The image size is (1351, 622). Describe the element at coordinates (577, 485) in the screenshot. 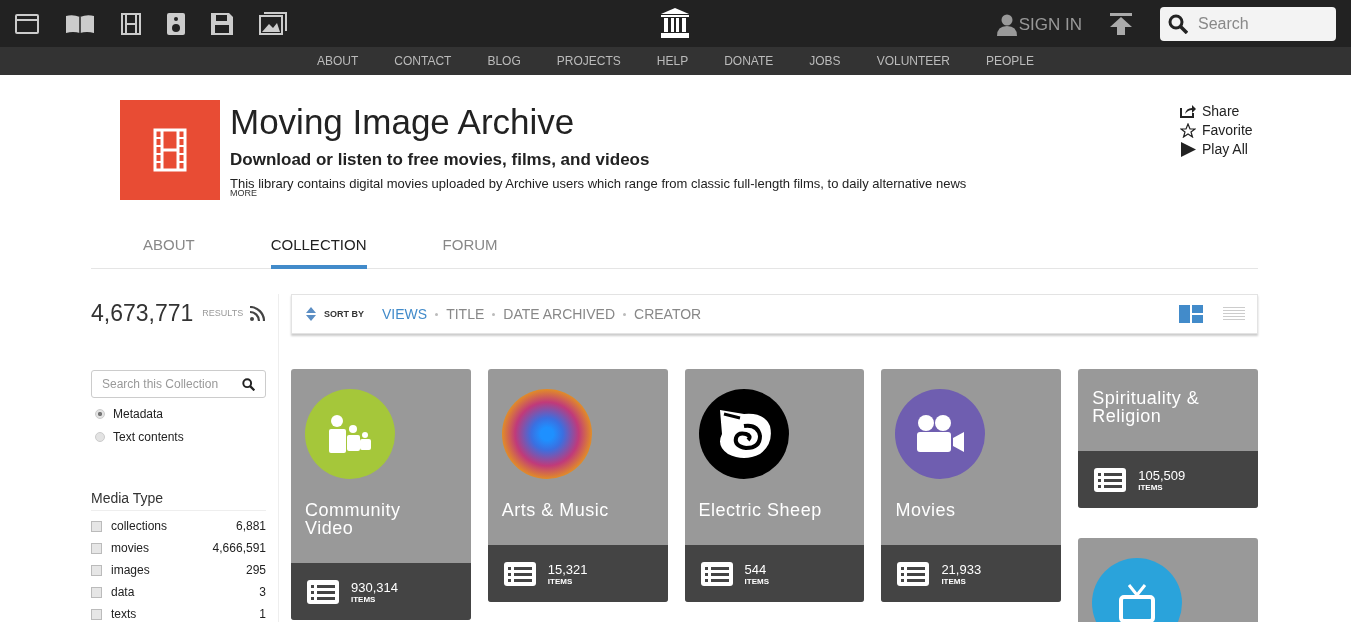

I see `collection-card: Arts & Music 15,321 ITEMS` at that location.